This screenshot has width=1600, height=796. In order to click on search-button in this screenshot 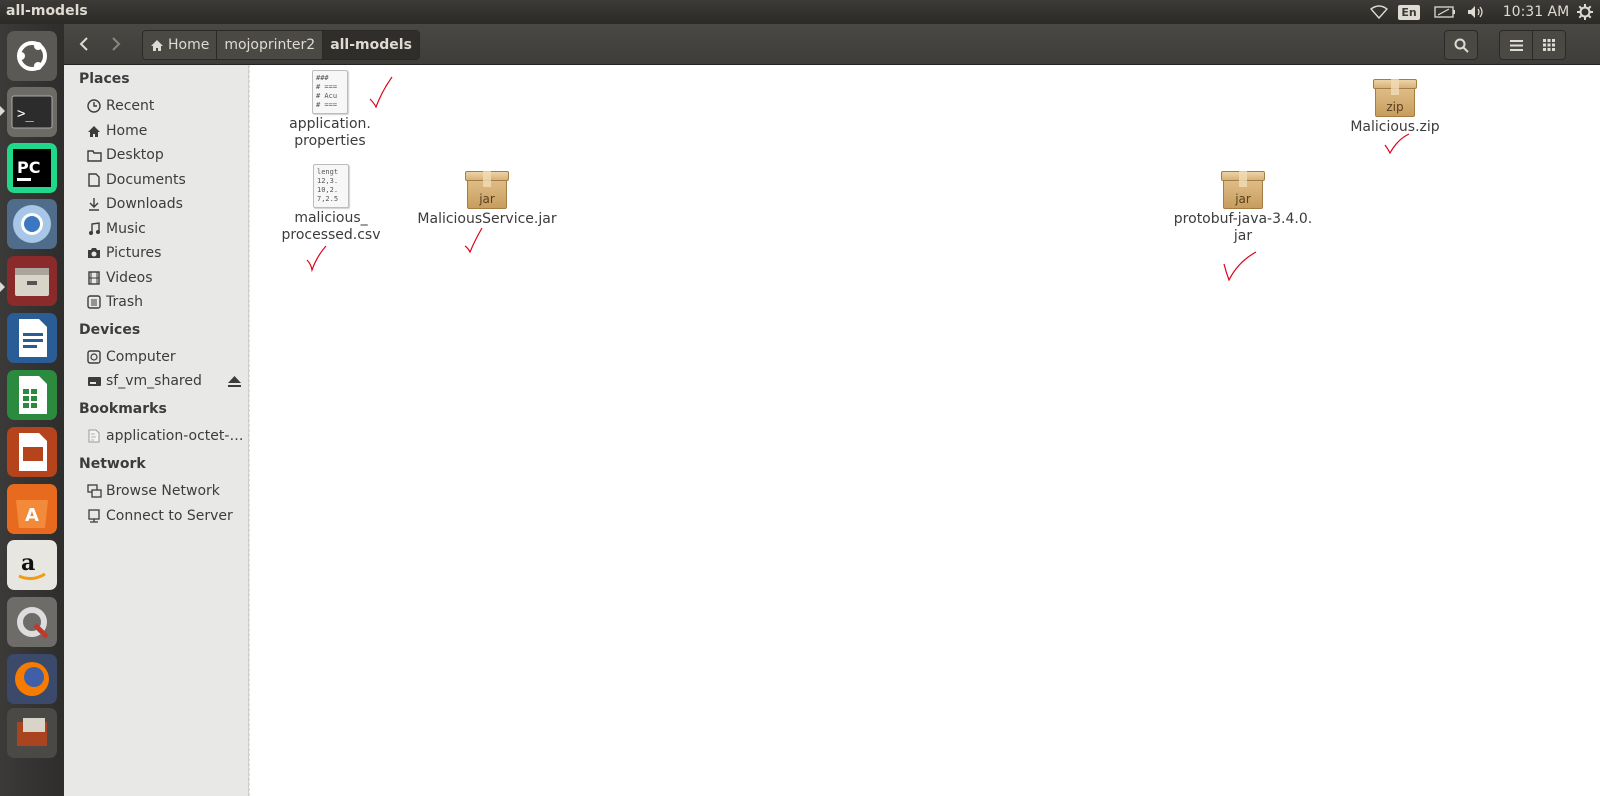, I will do `click(1461, 45)`.